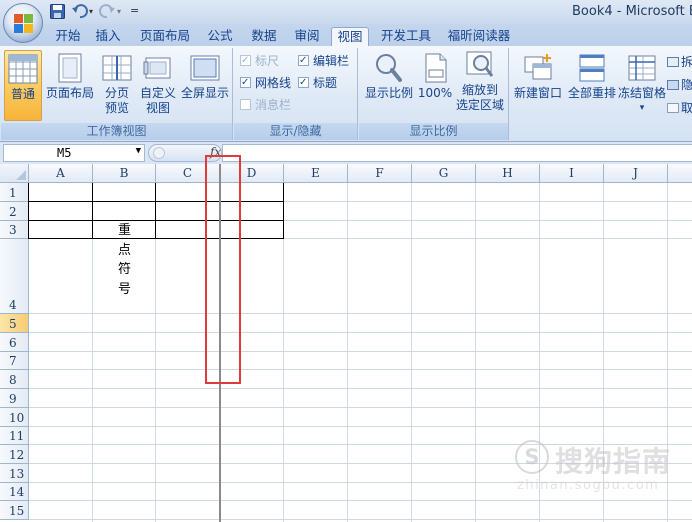 The height and width of the screenshot is (522, 692). I want to click on new-window-button: 新建窗口, so click(538, 85).